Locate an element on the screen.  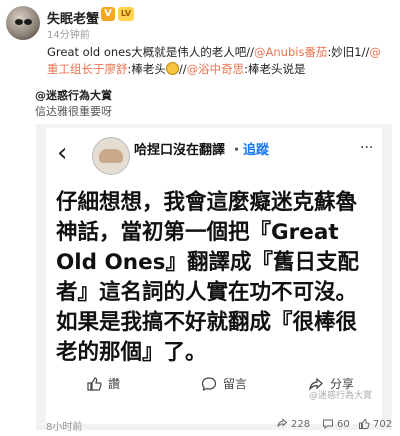
like-button: 702 is located at coordinates (375, 424).